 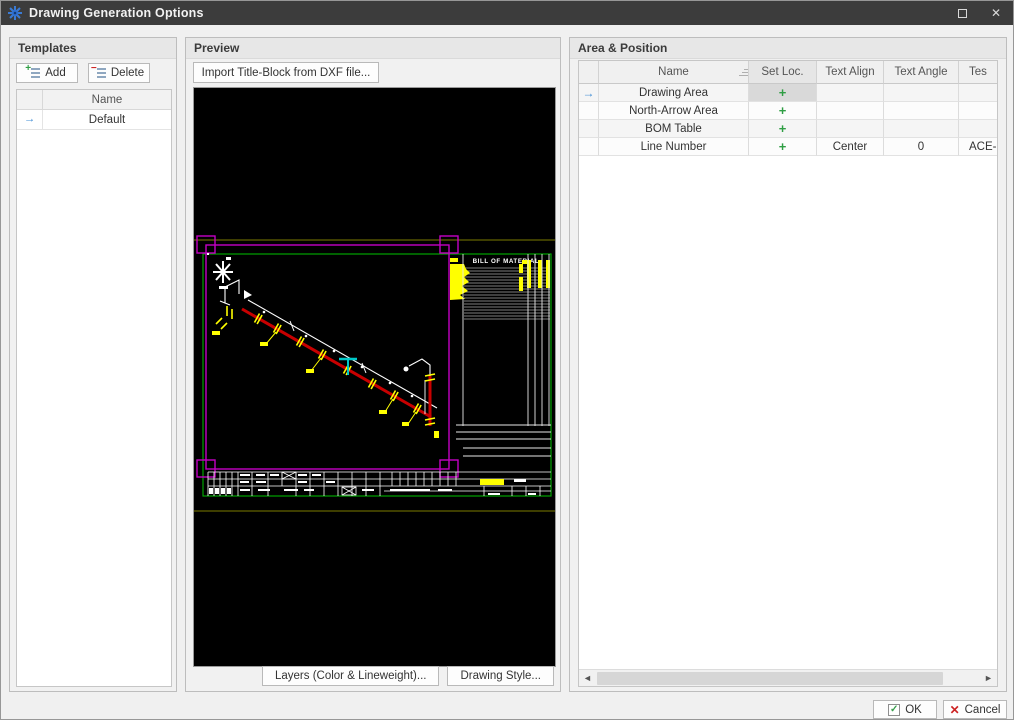 I want to click on column-header-name: Name, so click(x=674, y=72).